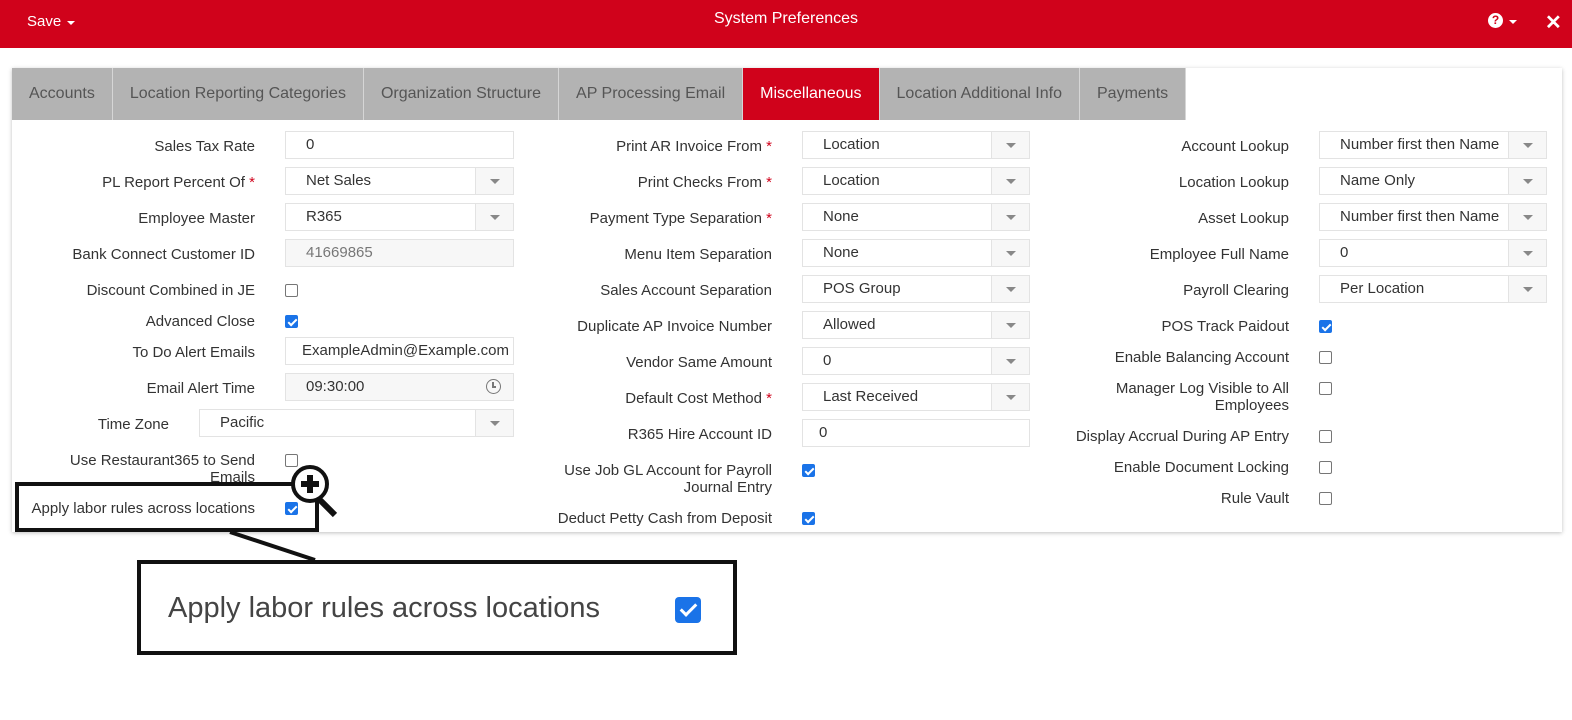  I want to click on zoom-in-icon, so click(310, 484).